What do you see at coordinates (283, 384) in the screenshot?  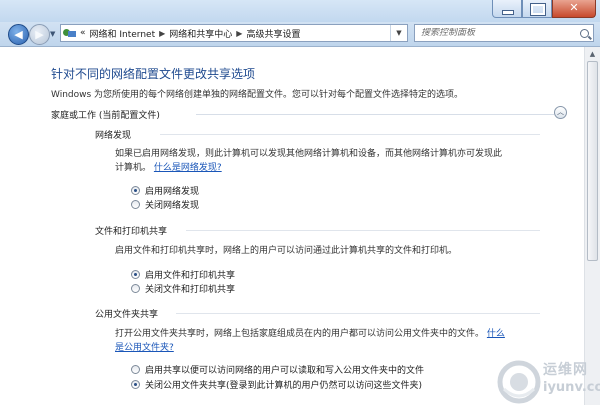 I see `radio-label: 关闭公用文件夹共享(登录到此计算机的用户仍然可以访问这些文件夹)` at bounding box center [283, 384].